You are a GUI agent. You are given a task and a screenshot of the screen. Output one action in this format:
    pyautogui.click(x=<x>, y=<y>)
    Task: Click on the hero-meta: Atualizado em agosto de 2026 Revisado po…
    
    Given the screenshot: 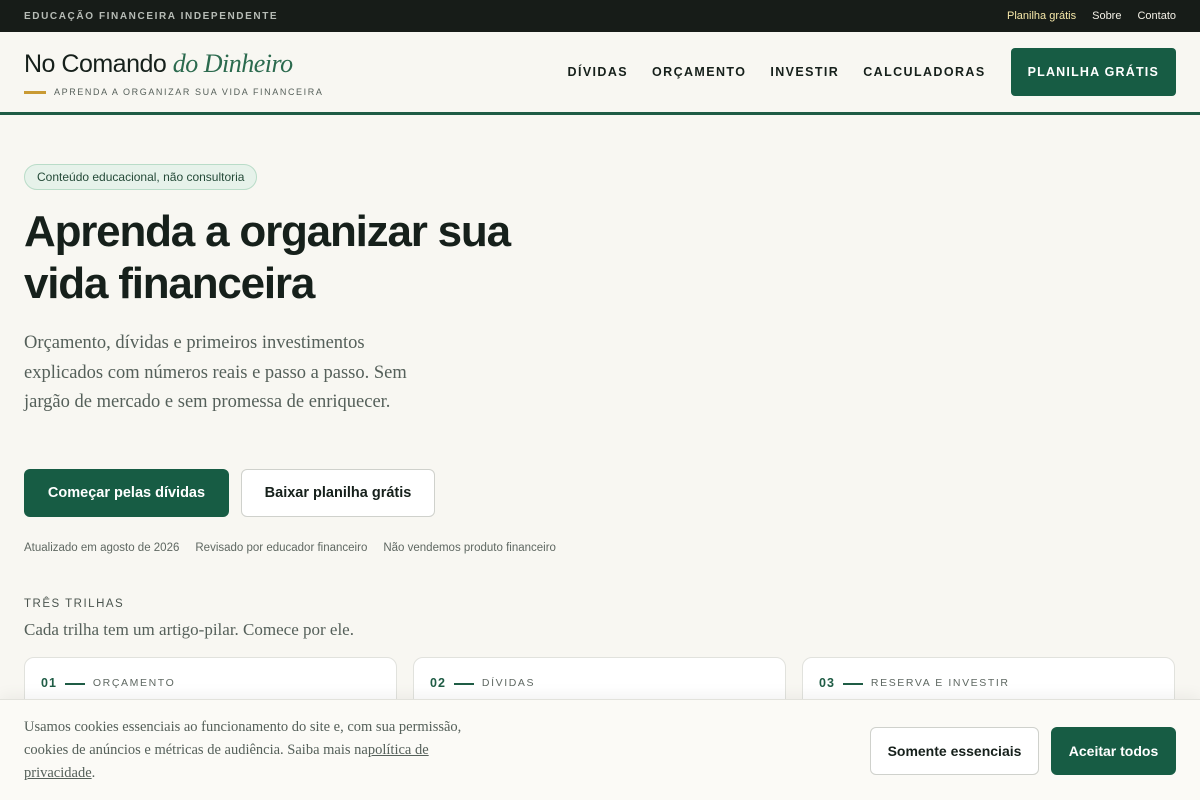 What is the action you would take?
    pyautogui.click(x=290, y=548)
    